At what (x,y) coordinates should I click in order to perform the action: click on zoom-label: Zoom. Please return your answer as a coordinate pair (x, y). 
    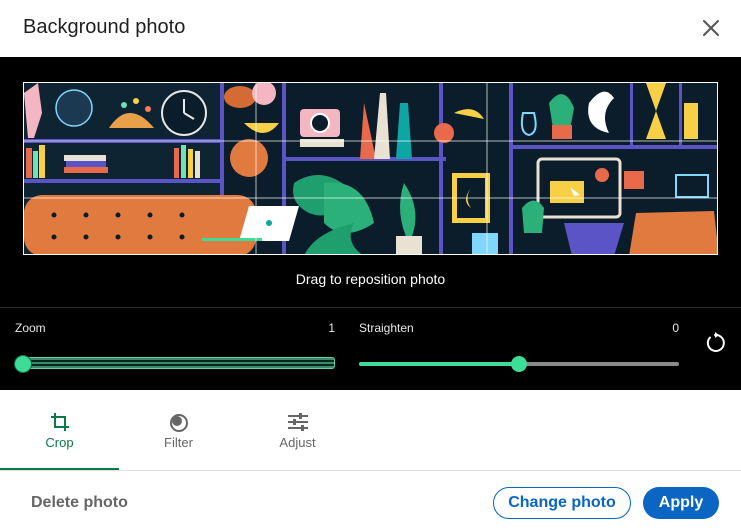
    Looking at the image, I should click on (30, 328).